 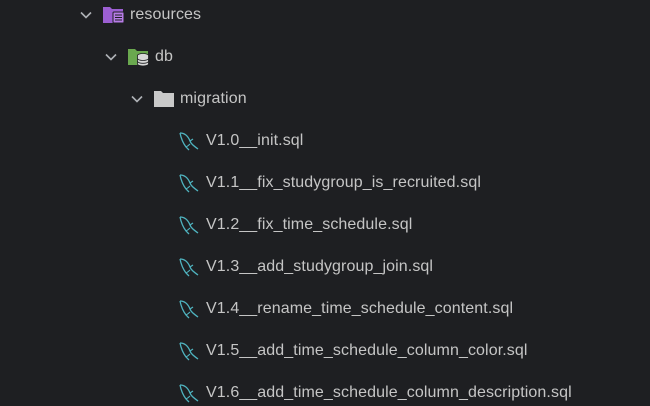 What do you see at coordinates (255, 140) in the screenshot?
I see `file-label: V1.0__init.sql` at bounding box center [255, 140].